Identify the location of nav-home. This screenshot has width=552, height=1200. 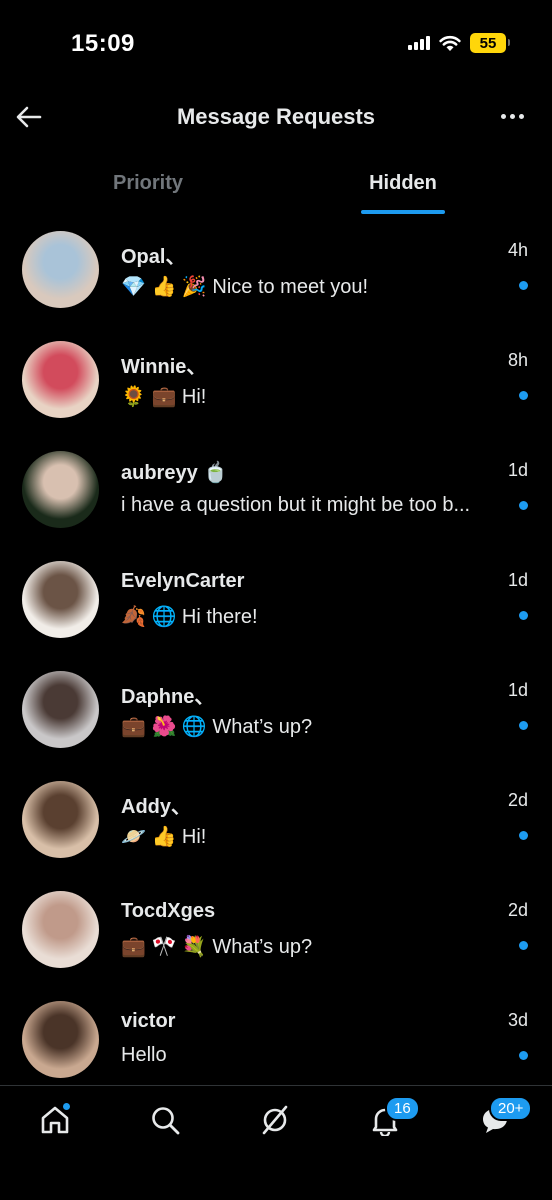
(55, 1120).